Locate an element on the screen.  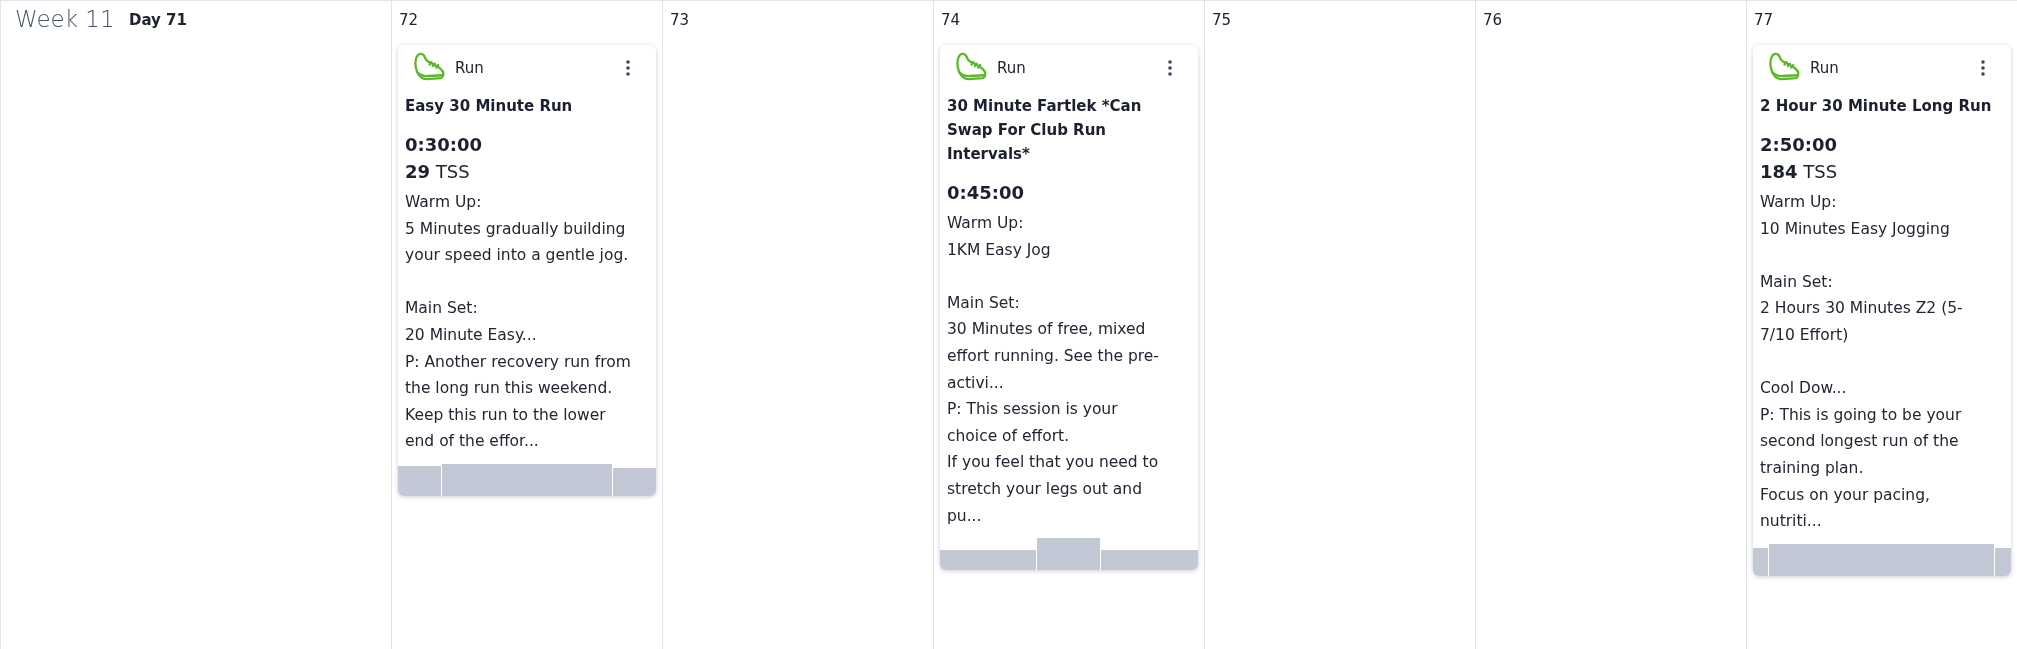
week-label: Week 11 is located at coordinates (65, 19).